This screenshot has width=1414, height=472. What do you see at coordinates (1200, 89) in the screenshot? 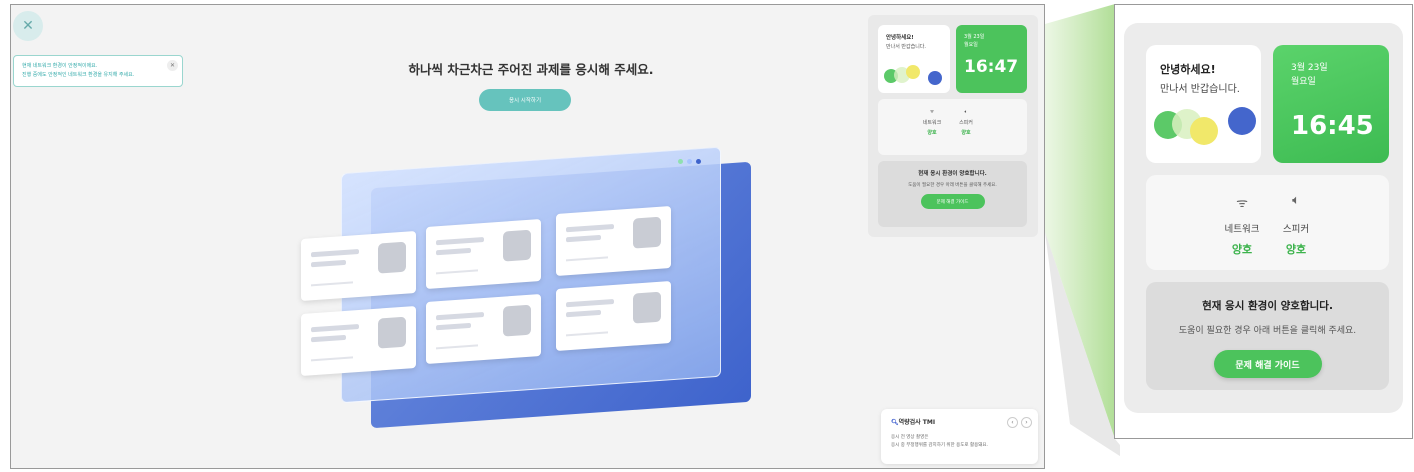
I see `greeting-subtitle-large: 만나서 반갑습니다.` at bounding box center [1200, 89].